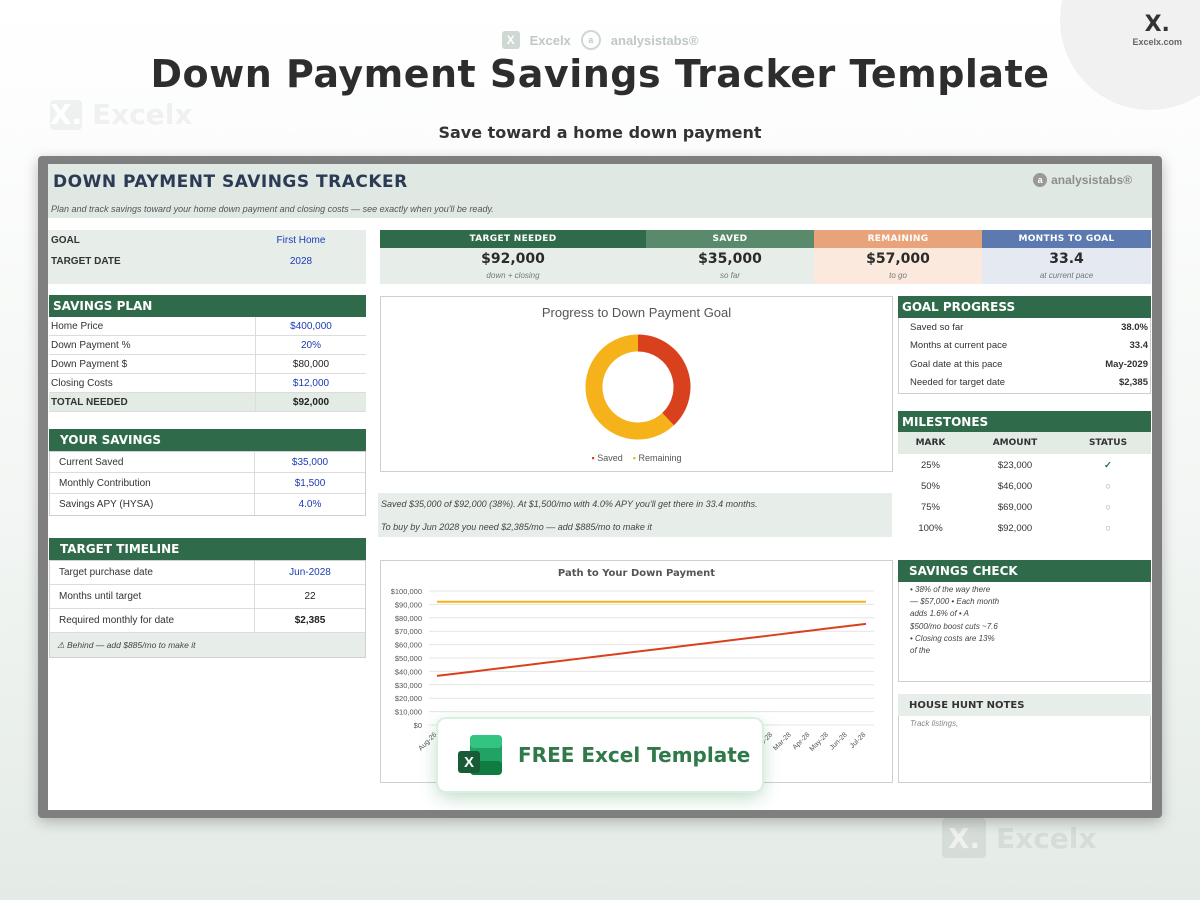  What do you see at coordinates (301, 261) in the screenshot?
I see `target-date-value: 2028` at bounding box center [301, 261].